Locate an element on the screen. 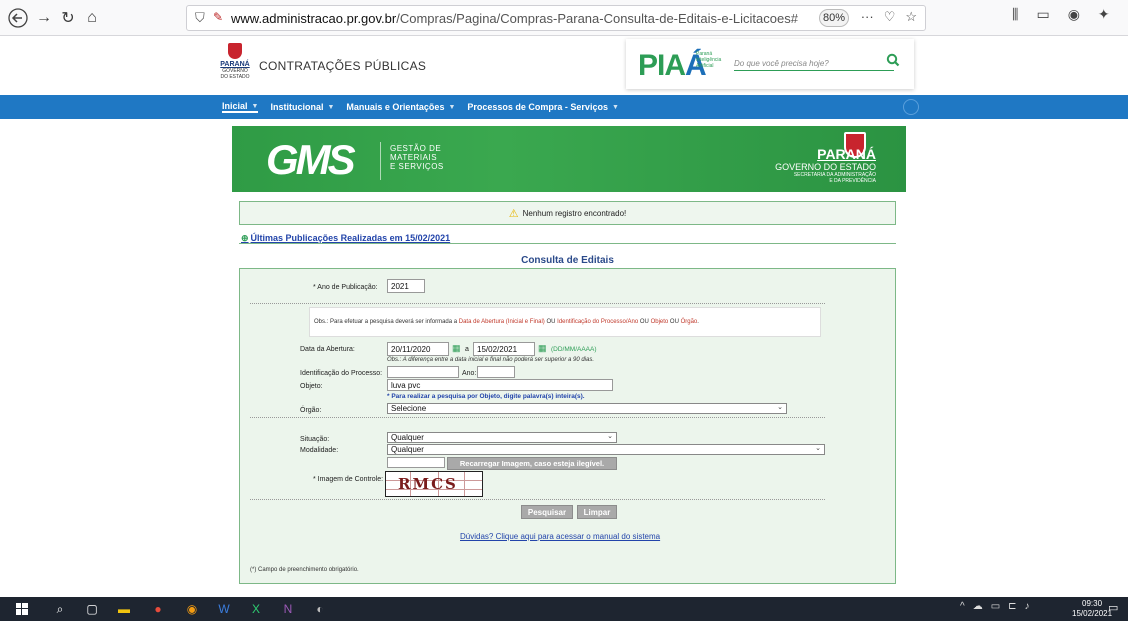  home-icon: ⌂ is located at coordinates (92, 18).